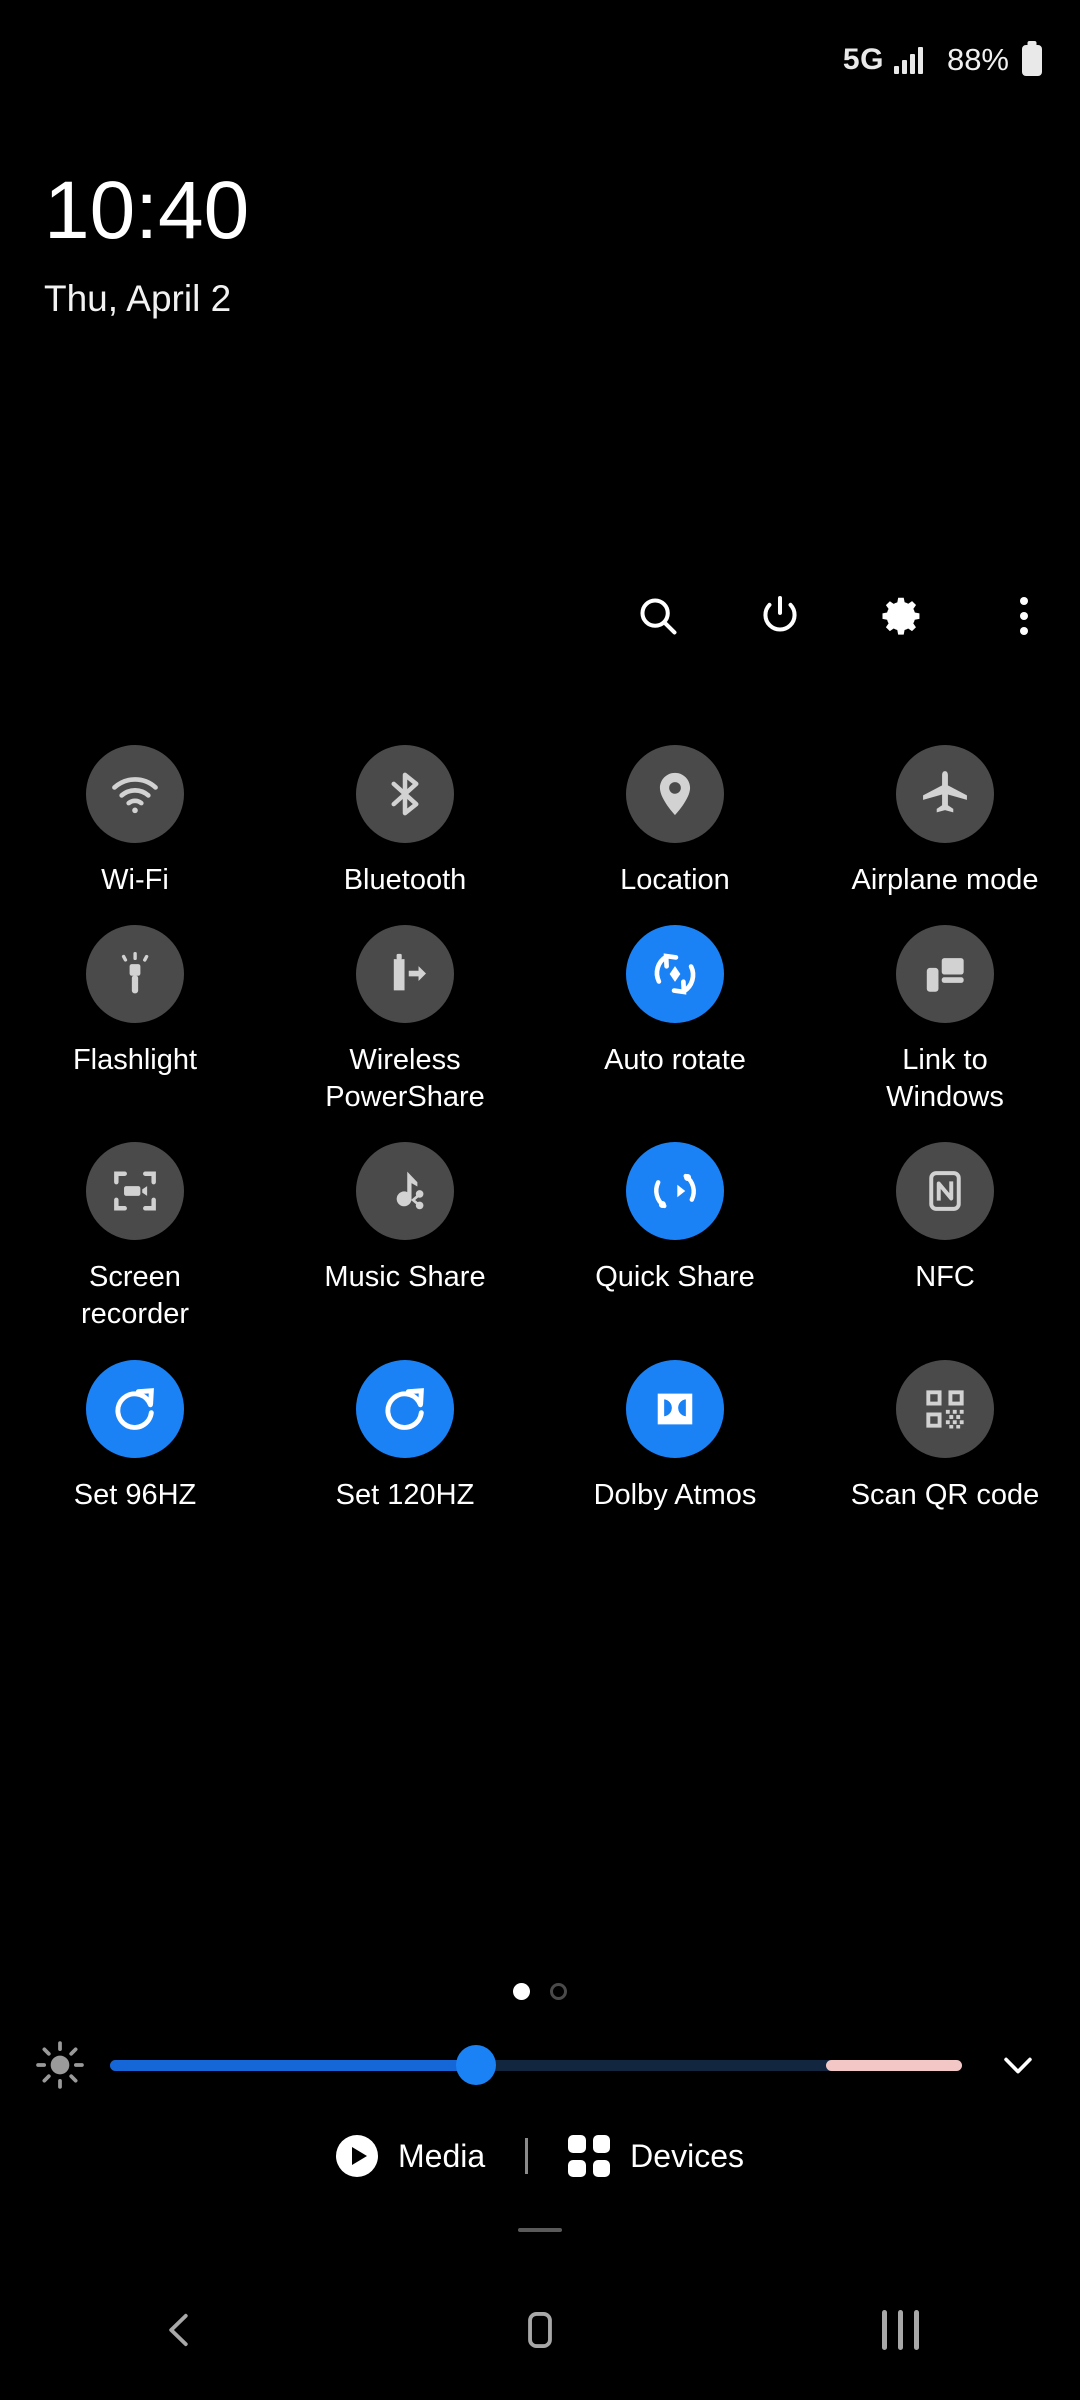 Image resolution: width=1080 pixels, height=2400 pixels. I want to click on navigation-bar, so click(540, 2330).